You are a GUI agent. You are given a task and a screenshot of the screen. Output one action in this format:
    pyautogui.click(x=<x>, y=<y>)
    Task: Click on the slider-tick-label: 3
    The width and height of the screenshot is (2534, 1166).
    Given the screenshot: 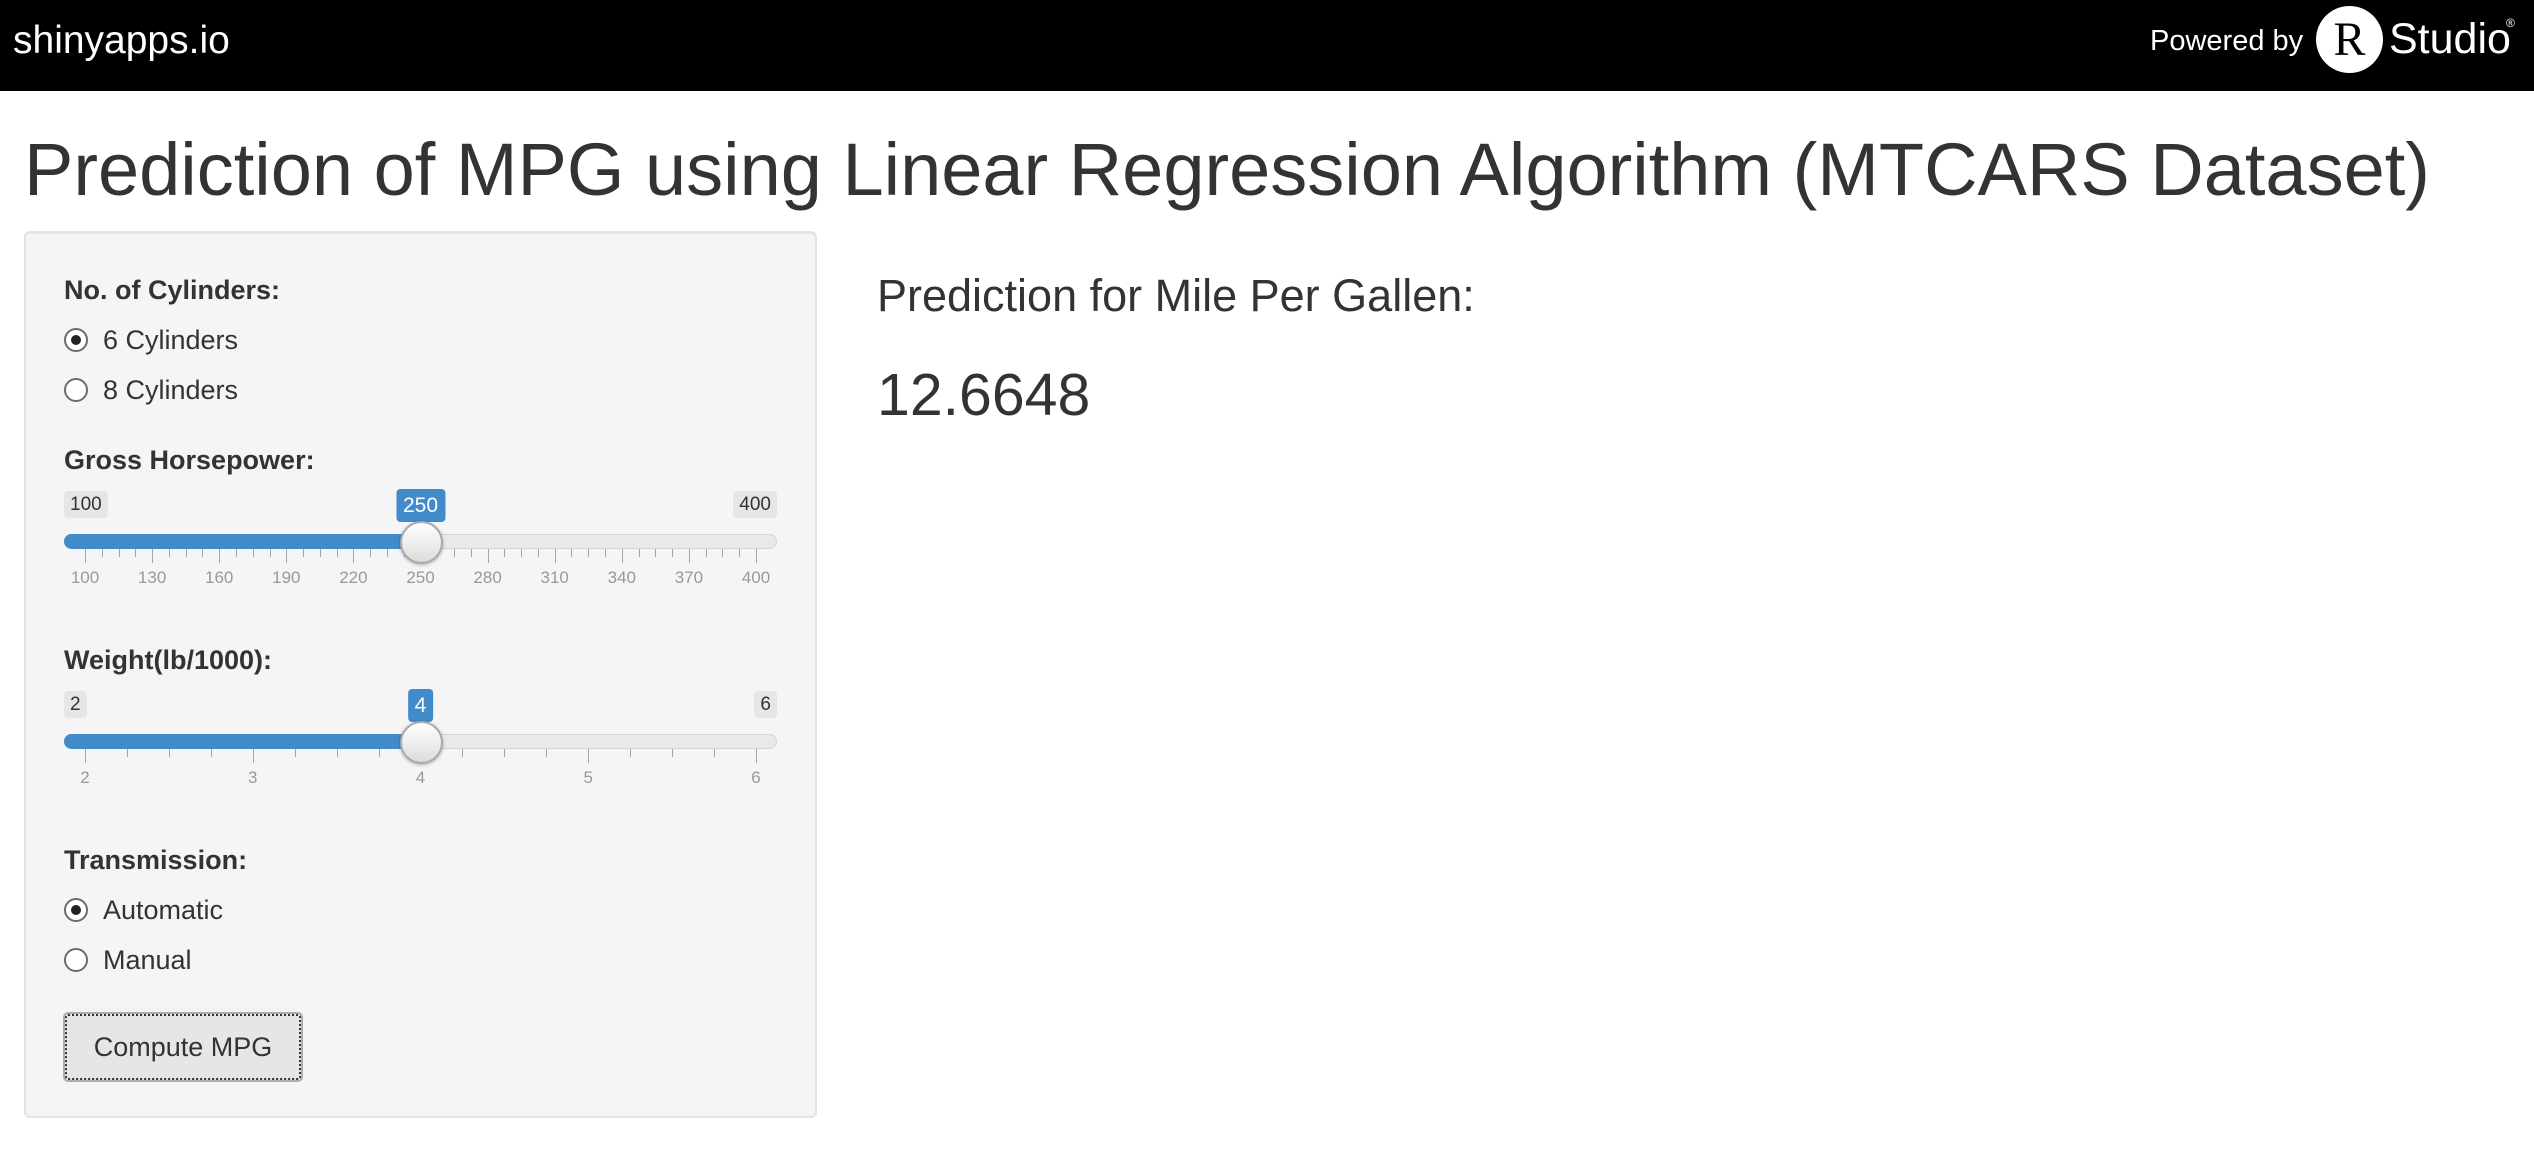 What is the action you would take?
    pyautogui.click(x=253, y=777)
    